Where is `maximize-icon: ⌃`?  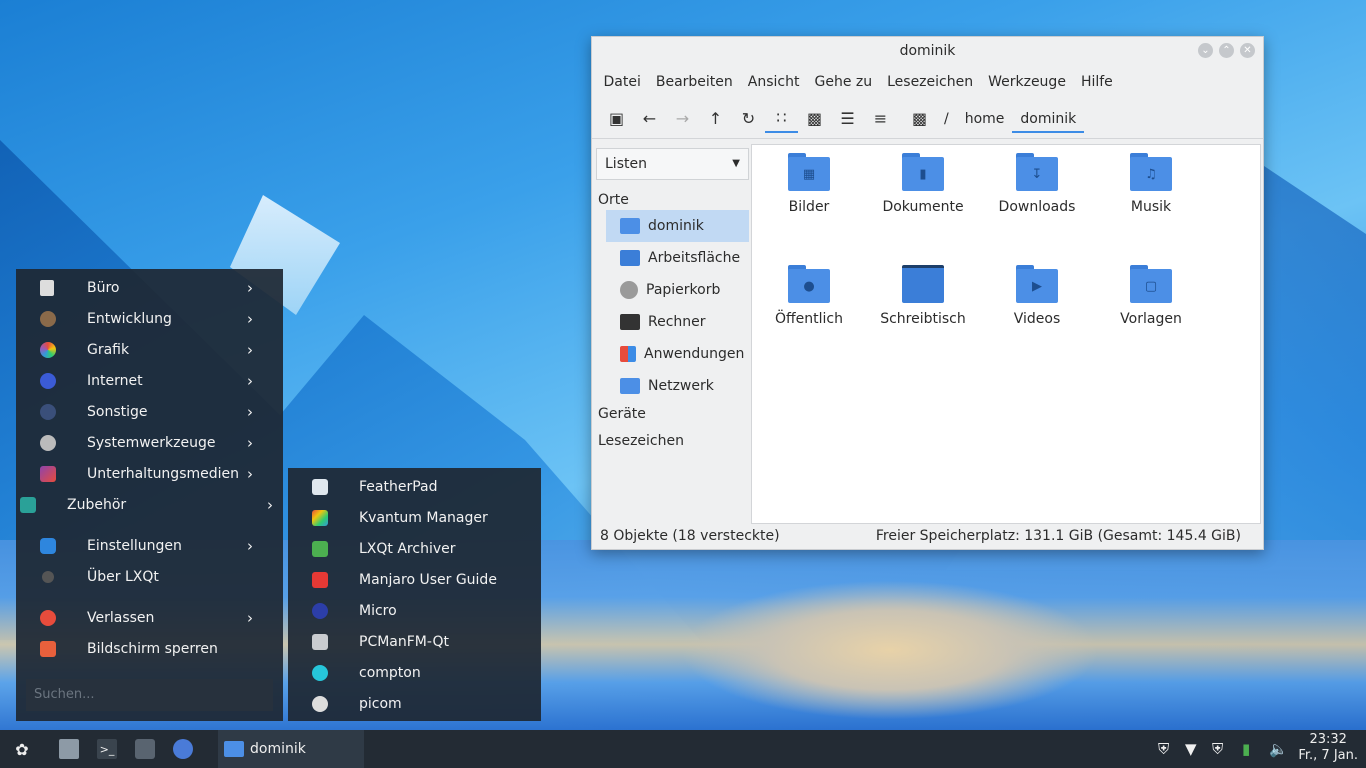 maximize-icon: ⌃ is located at coordinates (1226, 50).